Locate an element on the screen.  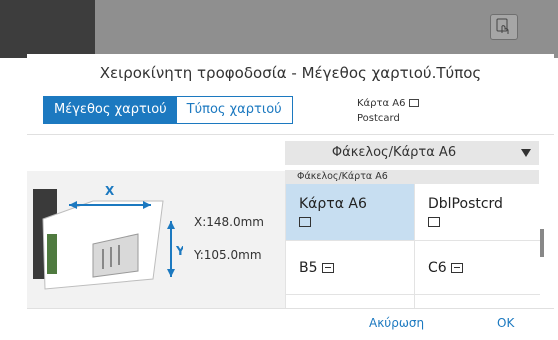
ok-button: OK is located at coordinates (505, 323).